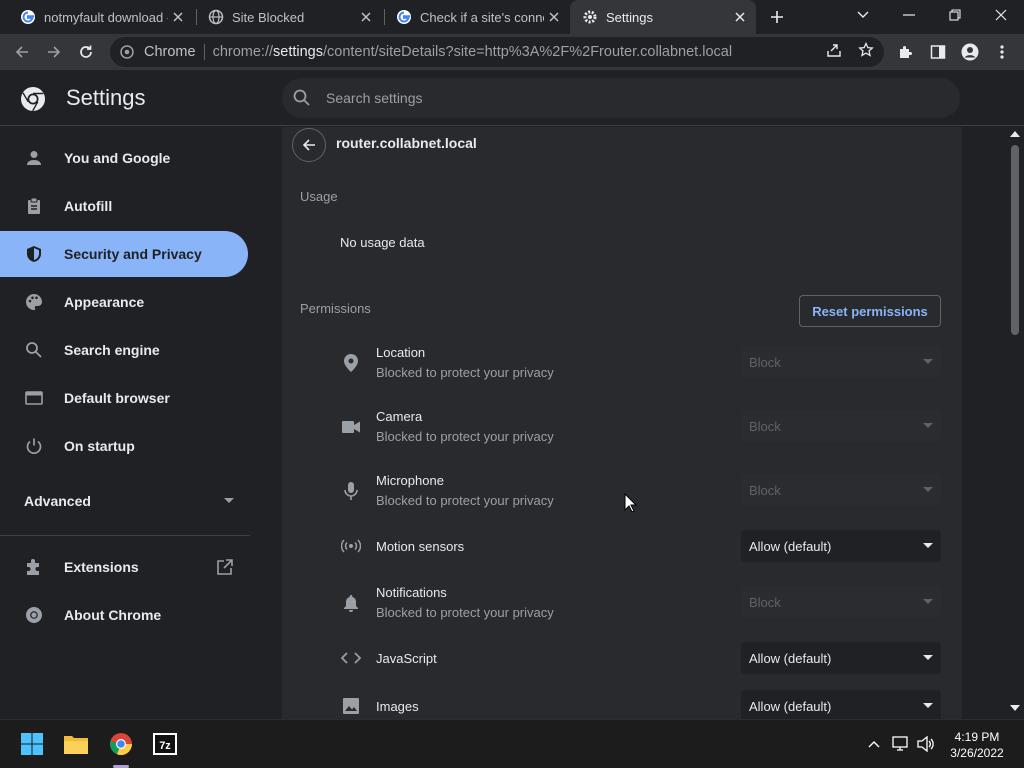 The height and width of the screenshot is (768, 1024). What do you see at coordinates (309, 145) in the screenshot?
I see `back-arrow-button` at bounding box center [309, 145].